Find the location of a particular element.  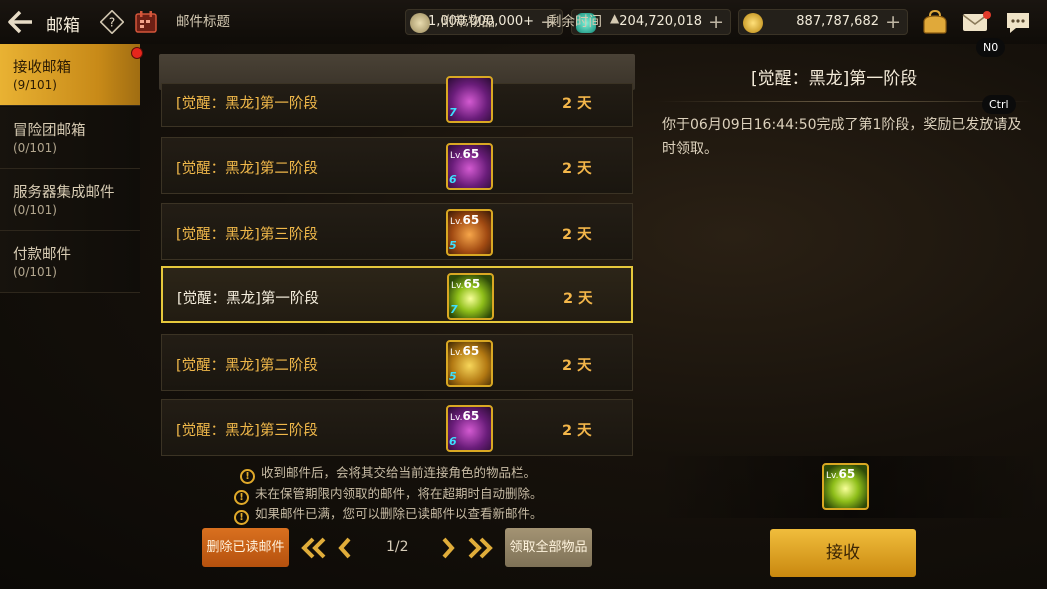

tab-guild-mail: 冒险团邮箱 (0/101) is located at coordinates (70, 138).